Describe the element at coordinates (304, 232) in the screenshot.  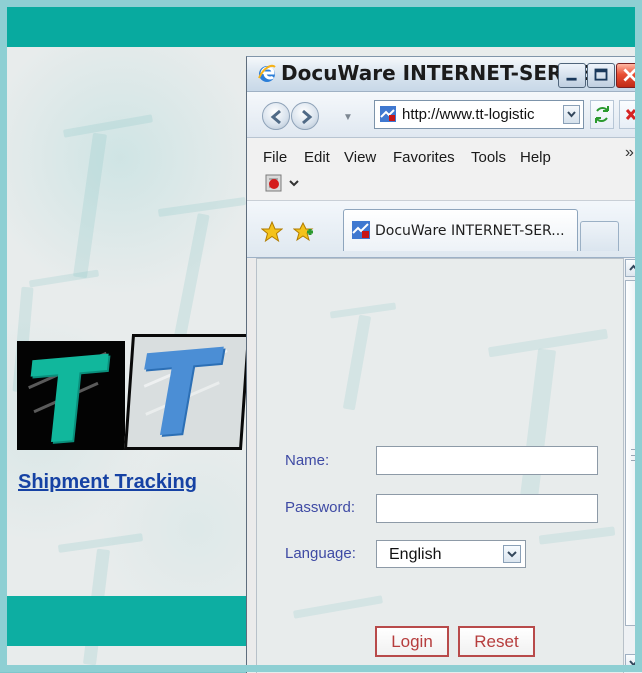
I see `add-favorite-icon` at that location.